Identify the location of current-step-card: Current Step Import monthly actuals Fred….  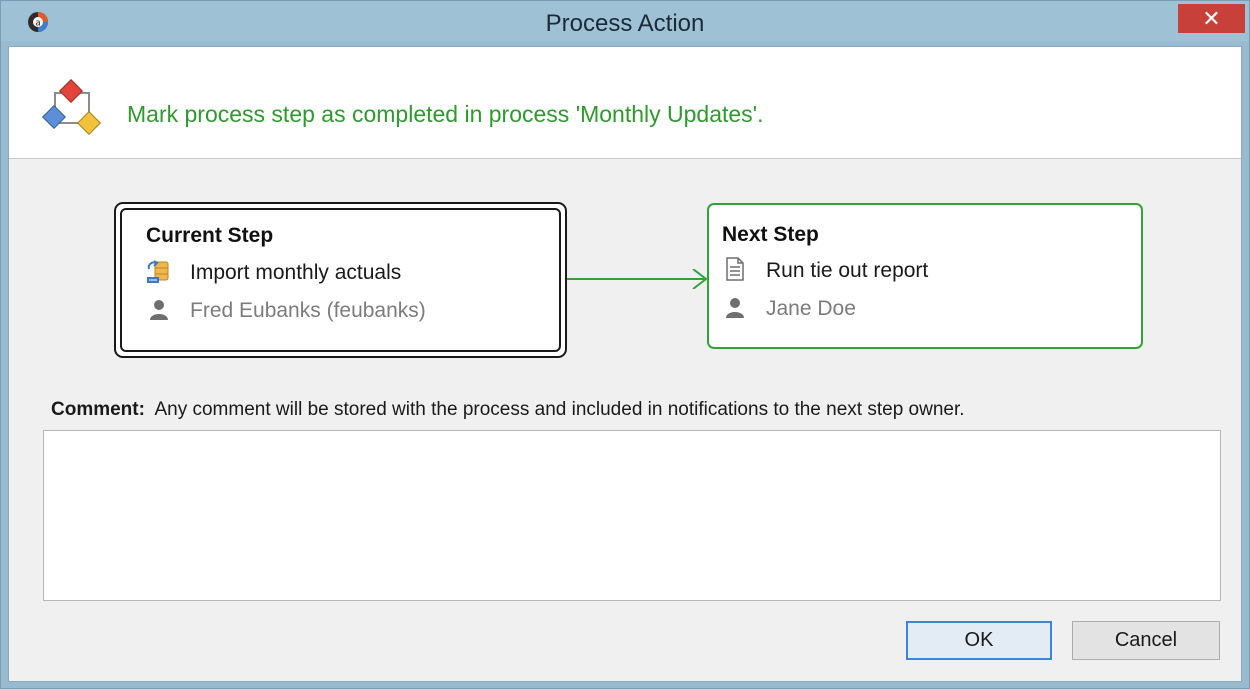
(340, 280).